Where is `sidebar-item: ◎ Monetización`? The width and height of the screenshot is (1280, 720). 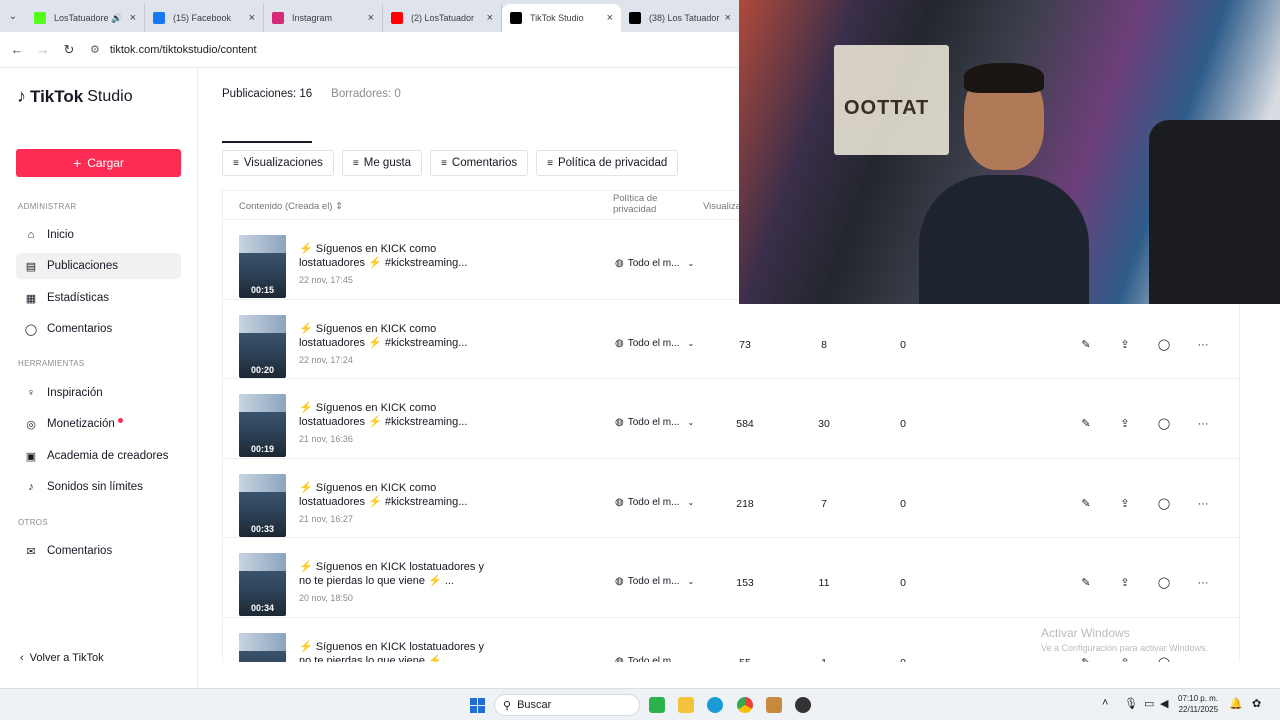 sidebar-item: ◎ Monetización is located at coordinates (98, 424).